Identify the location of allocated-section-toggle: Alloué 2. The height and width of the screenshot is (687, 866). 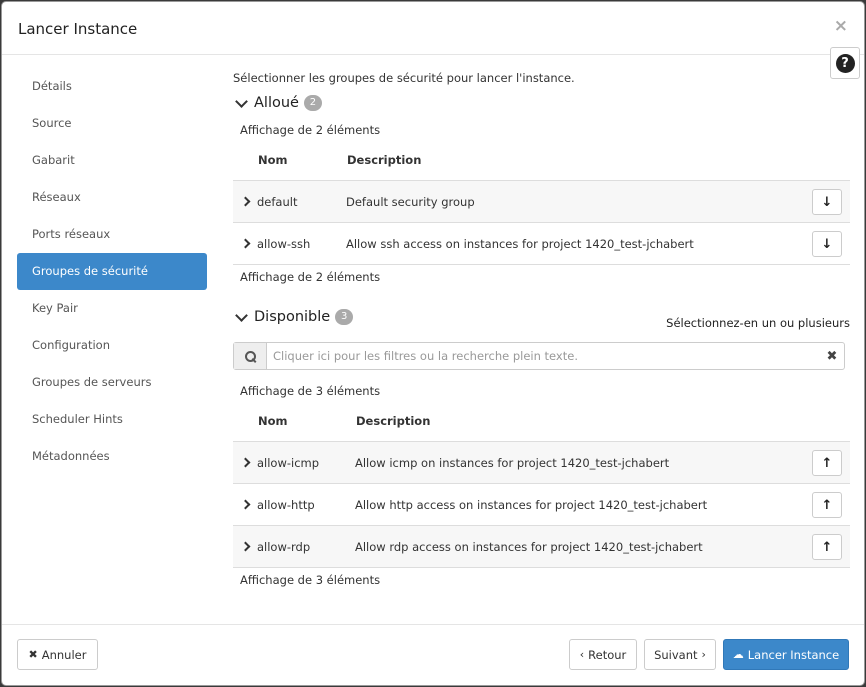
(277, 102).